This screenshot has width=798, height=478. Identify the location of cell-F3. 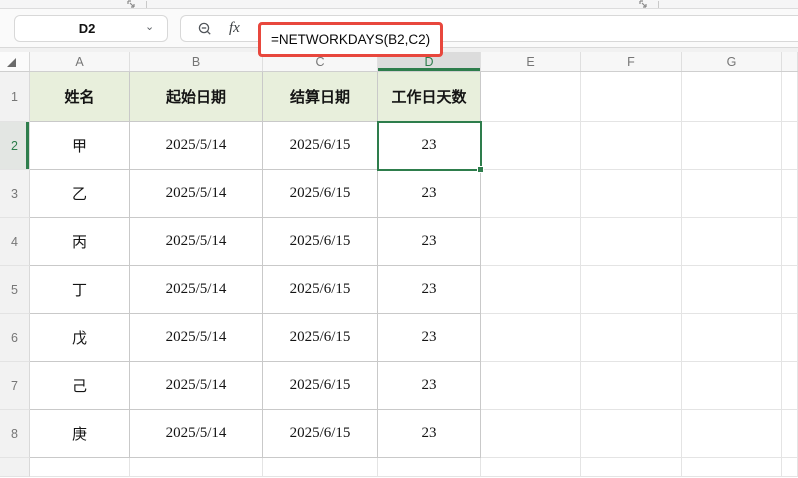
(631, 194).